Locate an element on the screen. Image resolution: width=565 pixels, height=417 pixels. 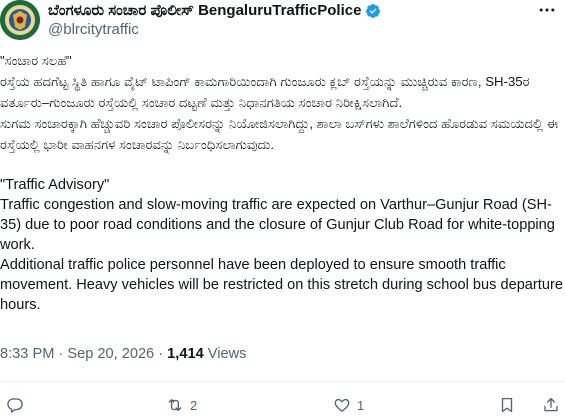
like-count: 1 is located at coordinates (361, 405).